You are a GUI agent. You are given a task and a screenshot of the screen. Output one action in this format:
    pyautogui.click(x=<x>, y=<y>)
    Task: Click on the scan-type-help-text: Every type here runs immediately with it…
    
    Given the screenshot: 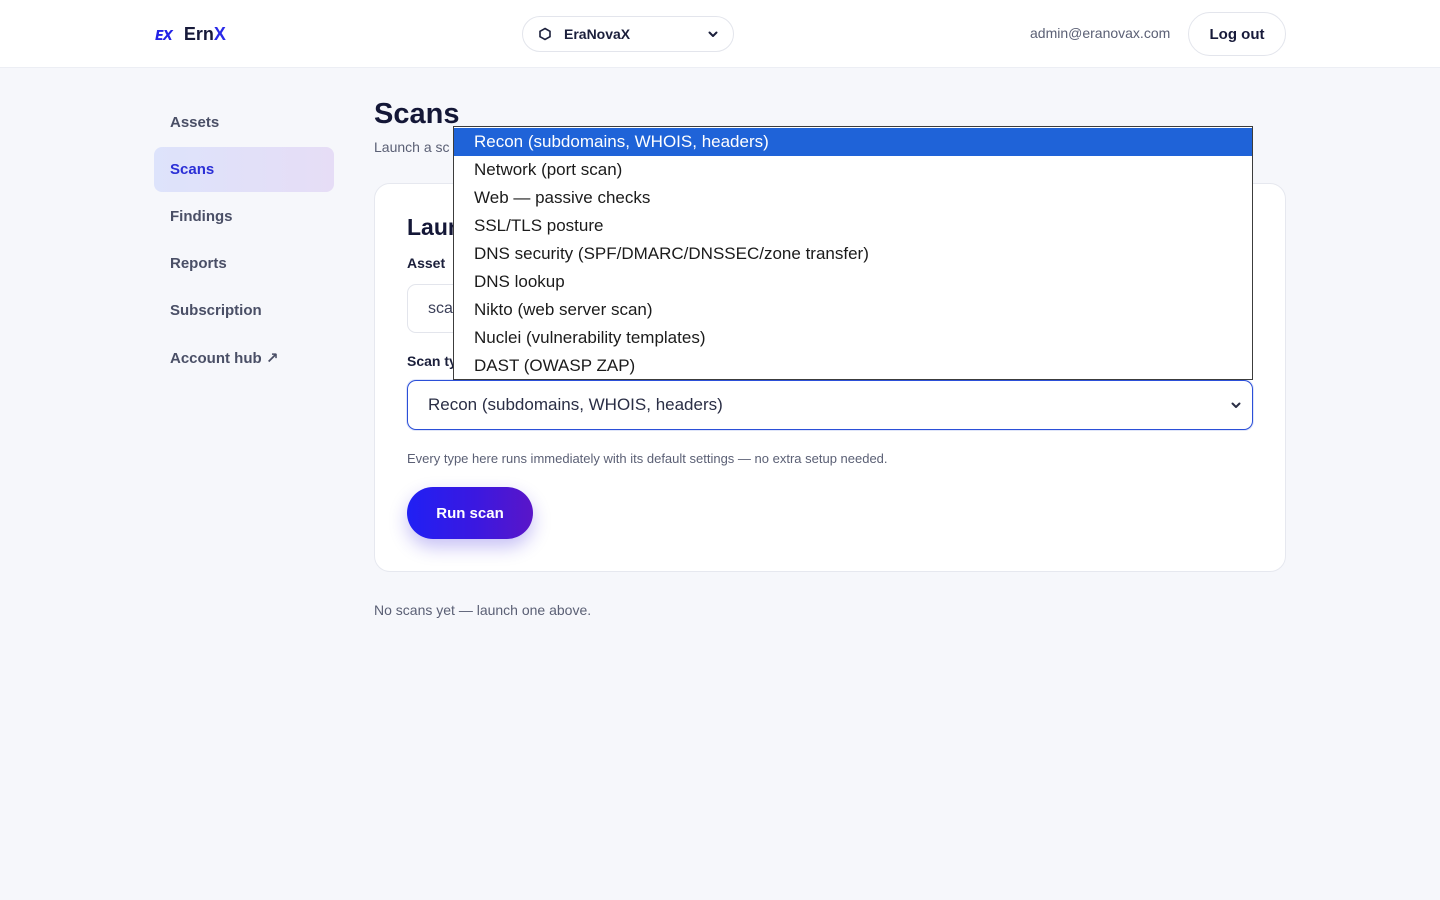 What is the action you would take?
    pyautogui.click(x=647, y=458)
    